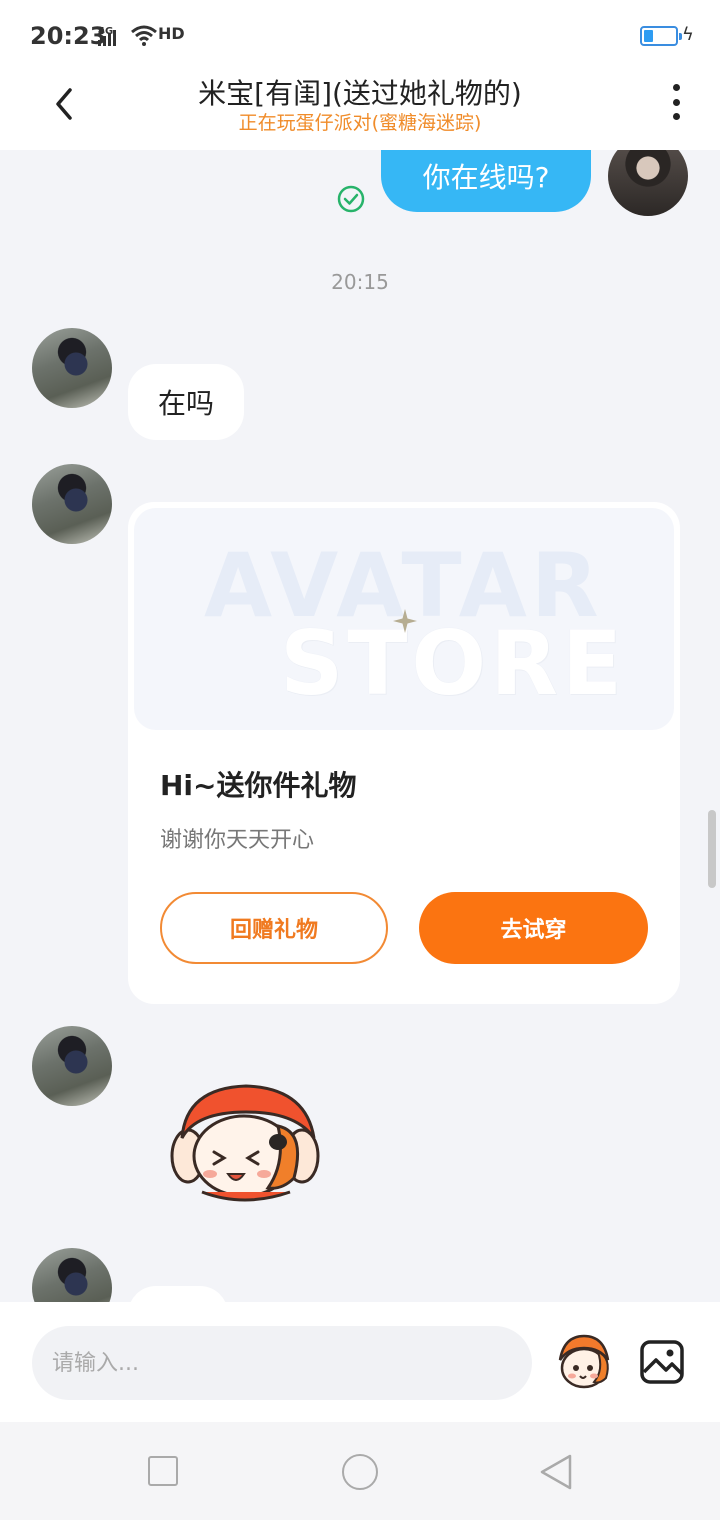 The image size is (720, 1520). Describe the element at coordinates (688, 34) in the screenshot. I see `charging-icon: ϟ` at that location.